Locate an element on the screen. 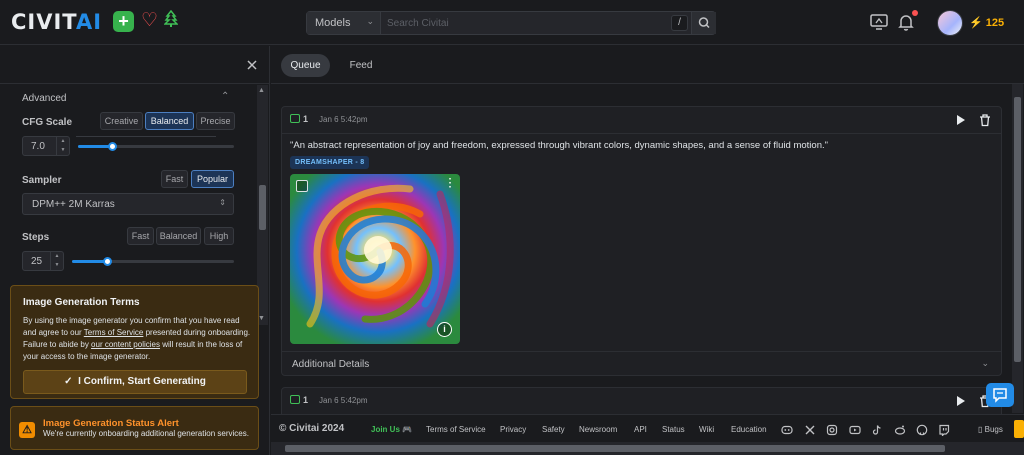 This screenshot has width=1024, height=455. steps-input: 25 ▲ ▼ is located at coordinates (43, 261).